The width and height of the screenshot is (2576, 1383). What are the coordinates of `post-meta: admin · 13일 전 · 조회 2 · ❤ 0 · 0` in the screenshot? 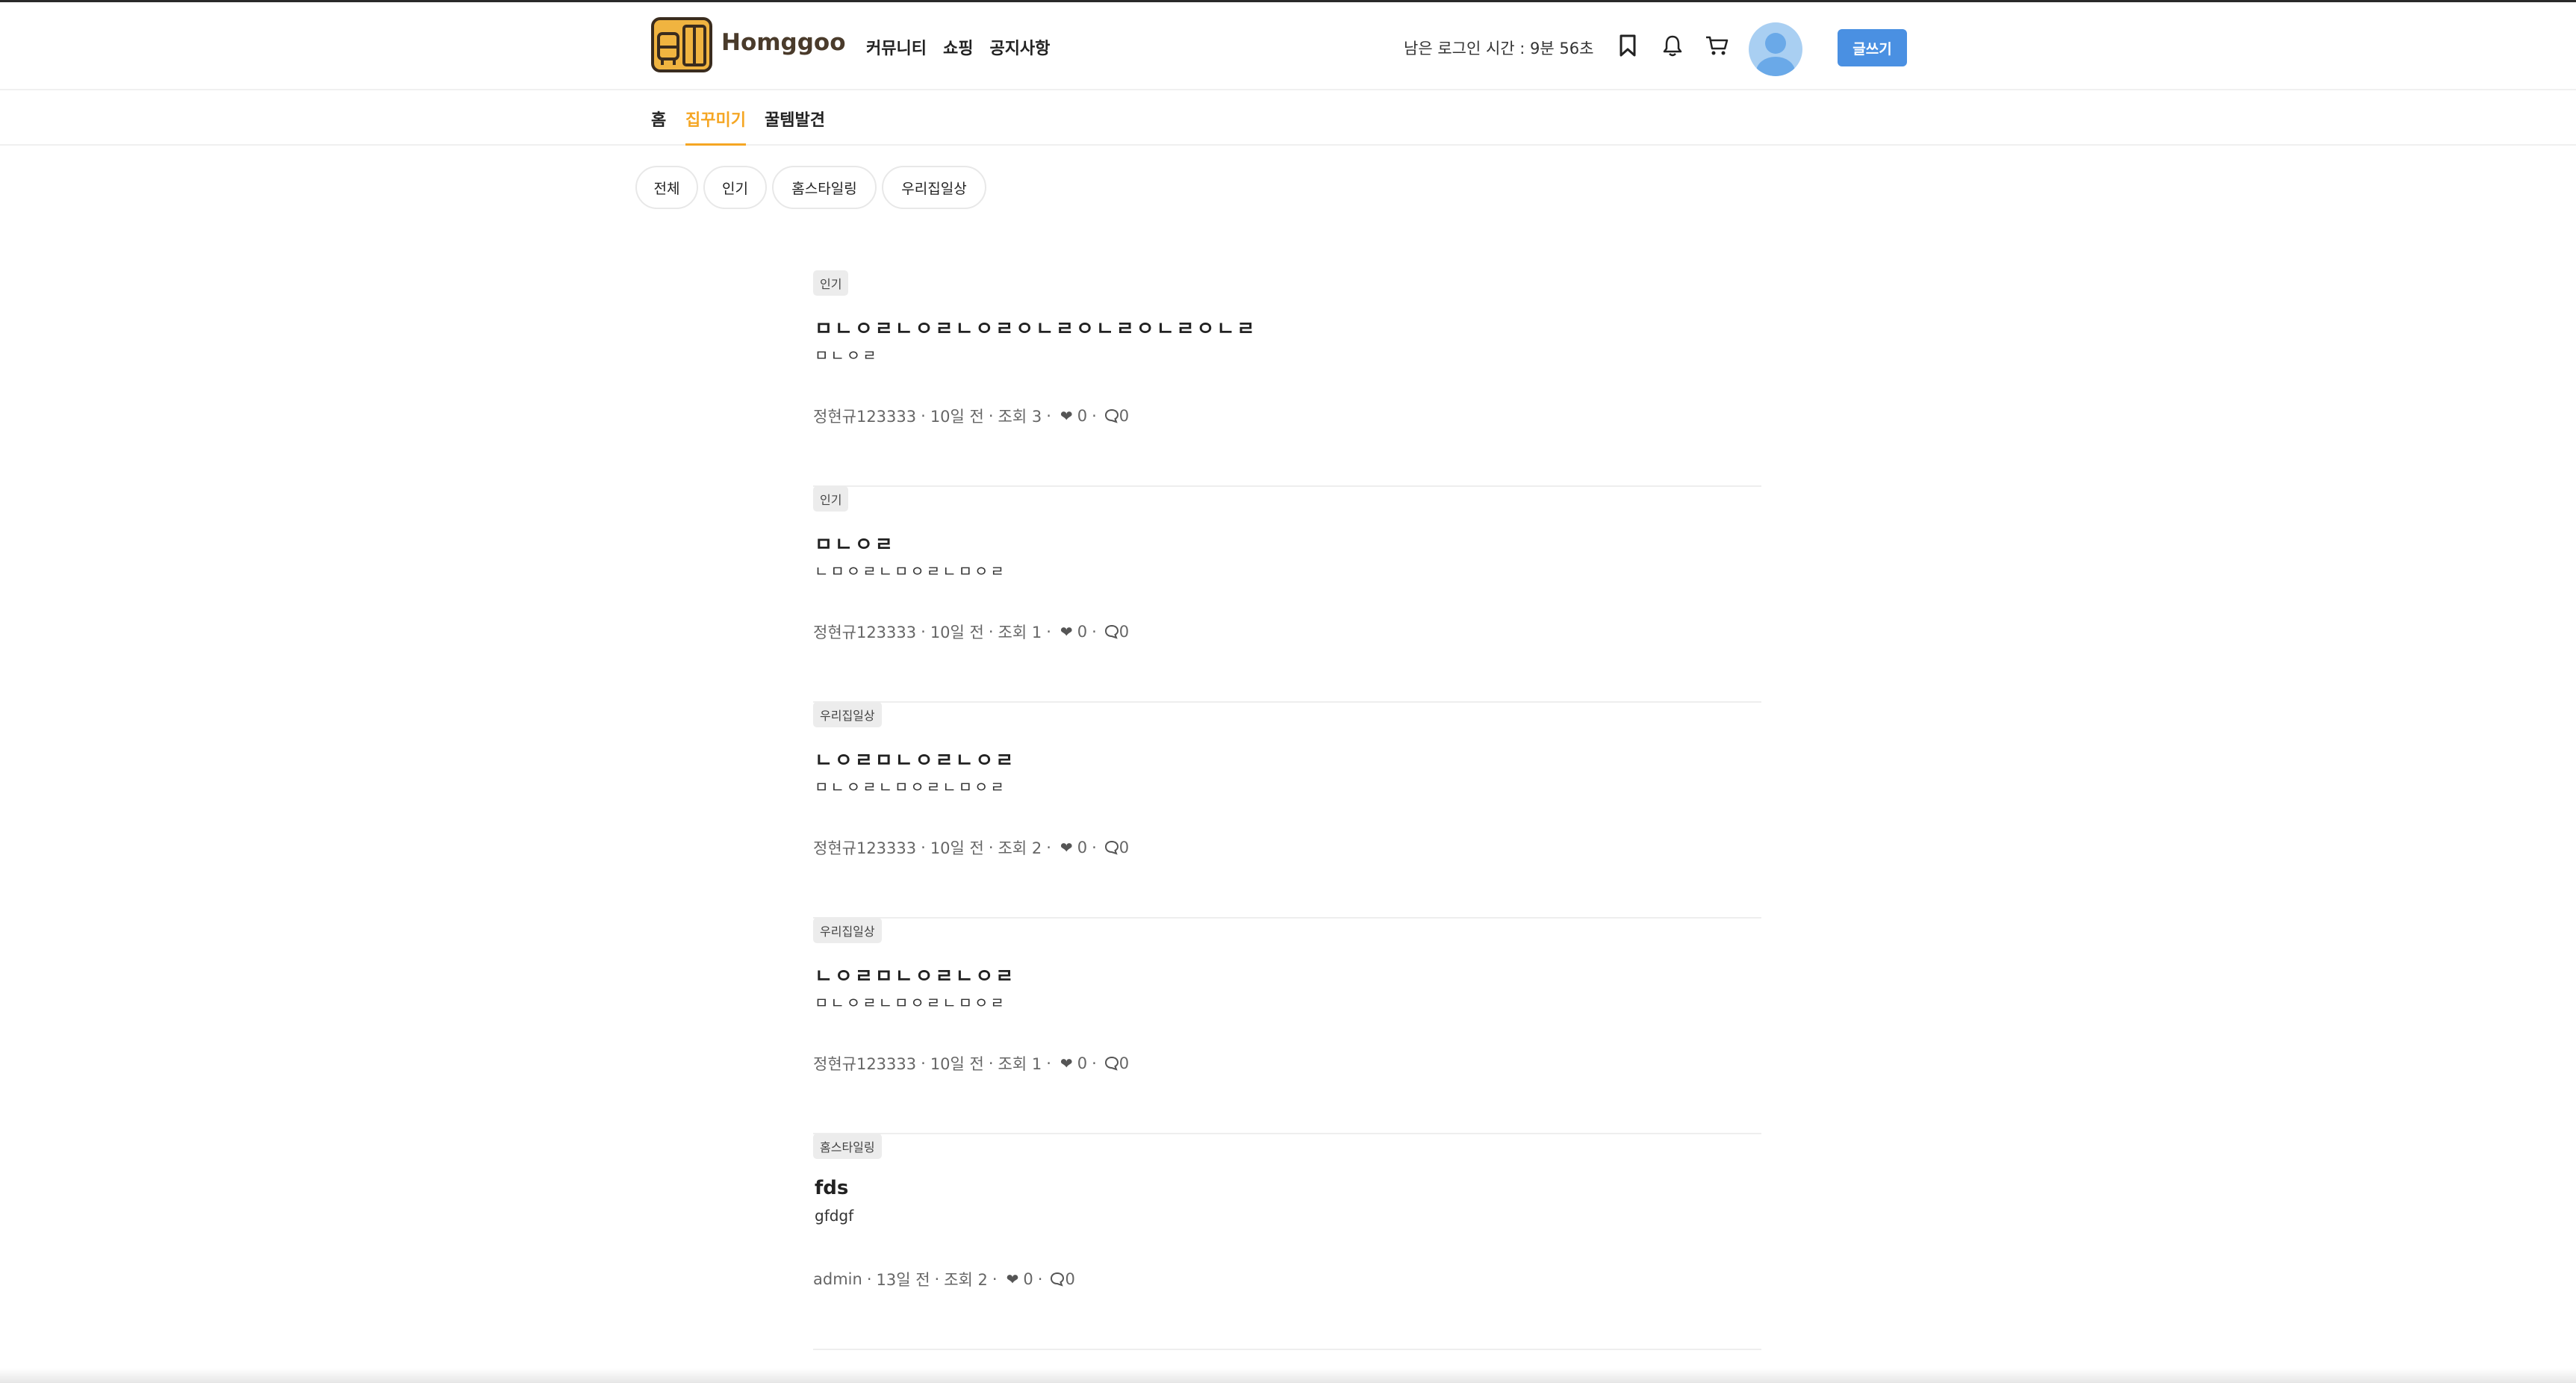 It's located at (944, 1279).